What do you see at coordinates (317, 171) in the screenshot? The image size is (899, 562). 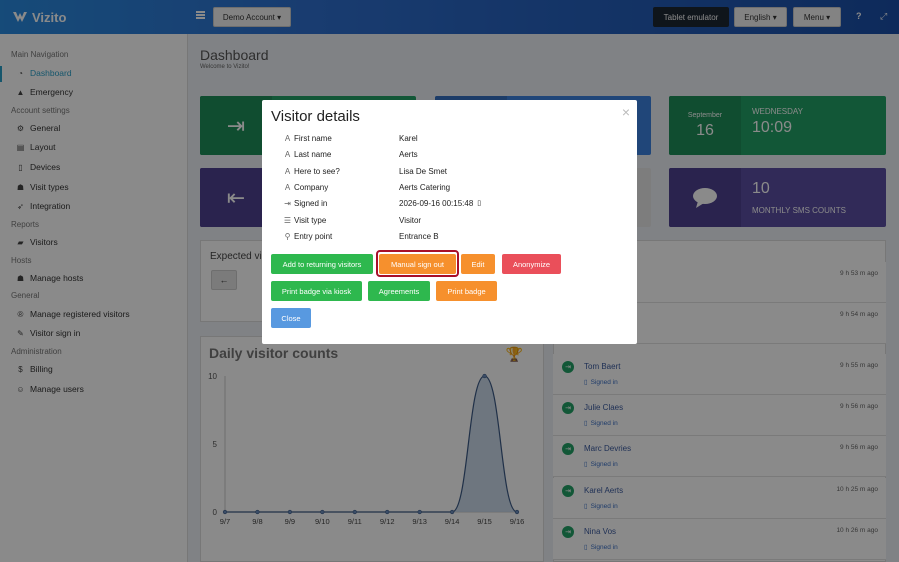 I see `detail-label: Here to see?` at bounding box center [317, 171].